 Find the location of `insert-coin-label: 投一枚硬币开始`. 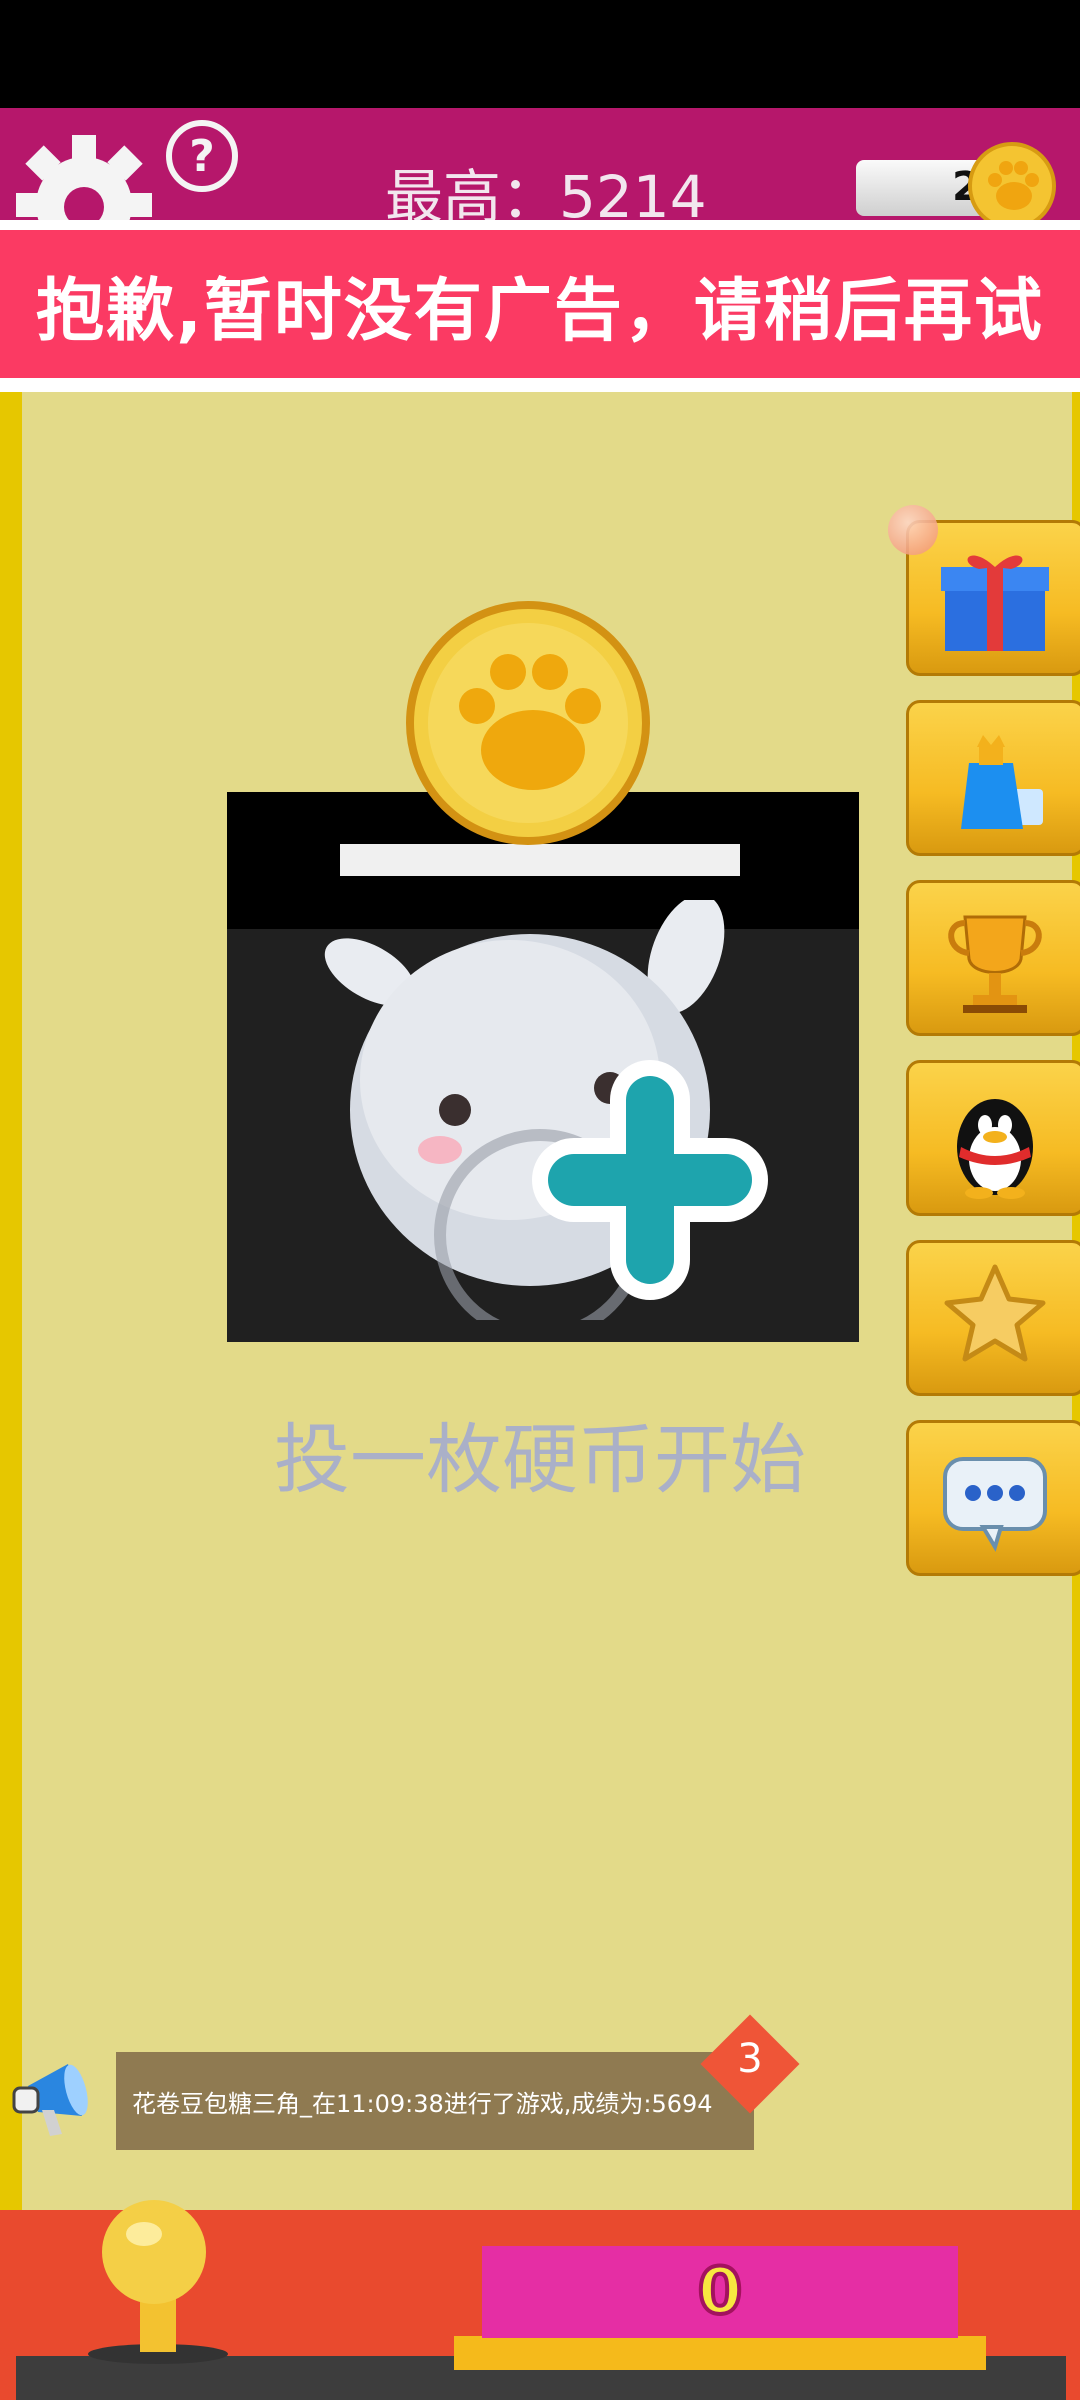

insert-coin-label: 投一枚硬币开始 is located at coordinates (540, 1459).